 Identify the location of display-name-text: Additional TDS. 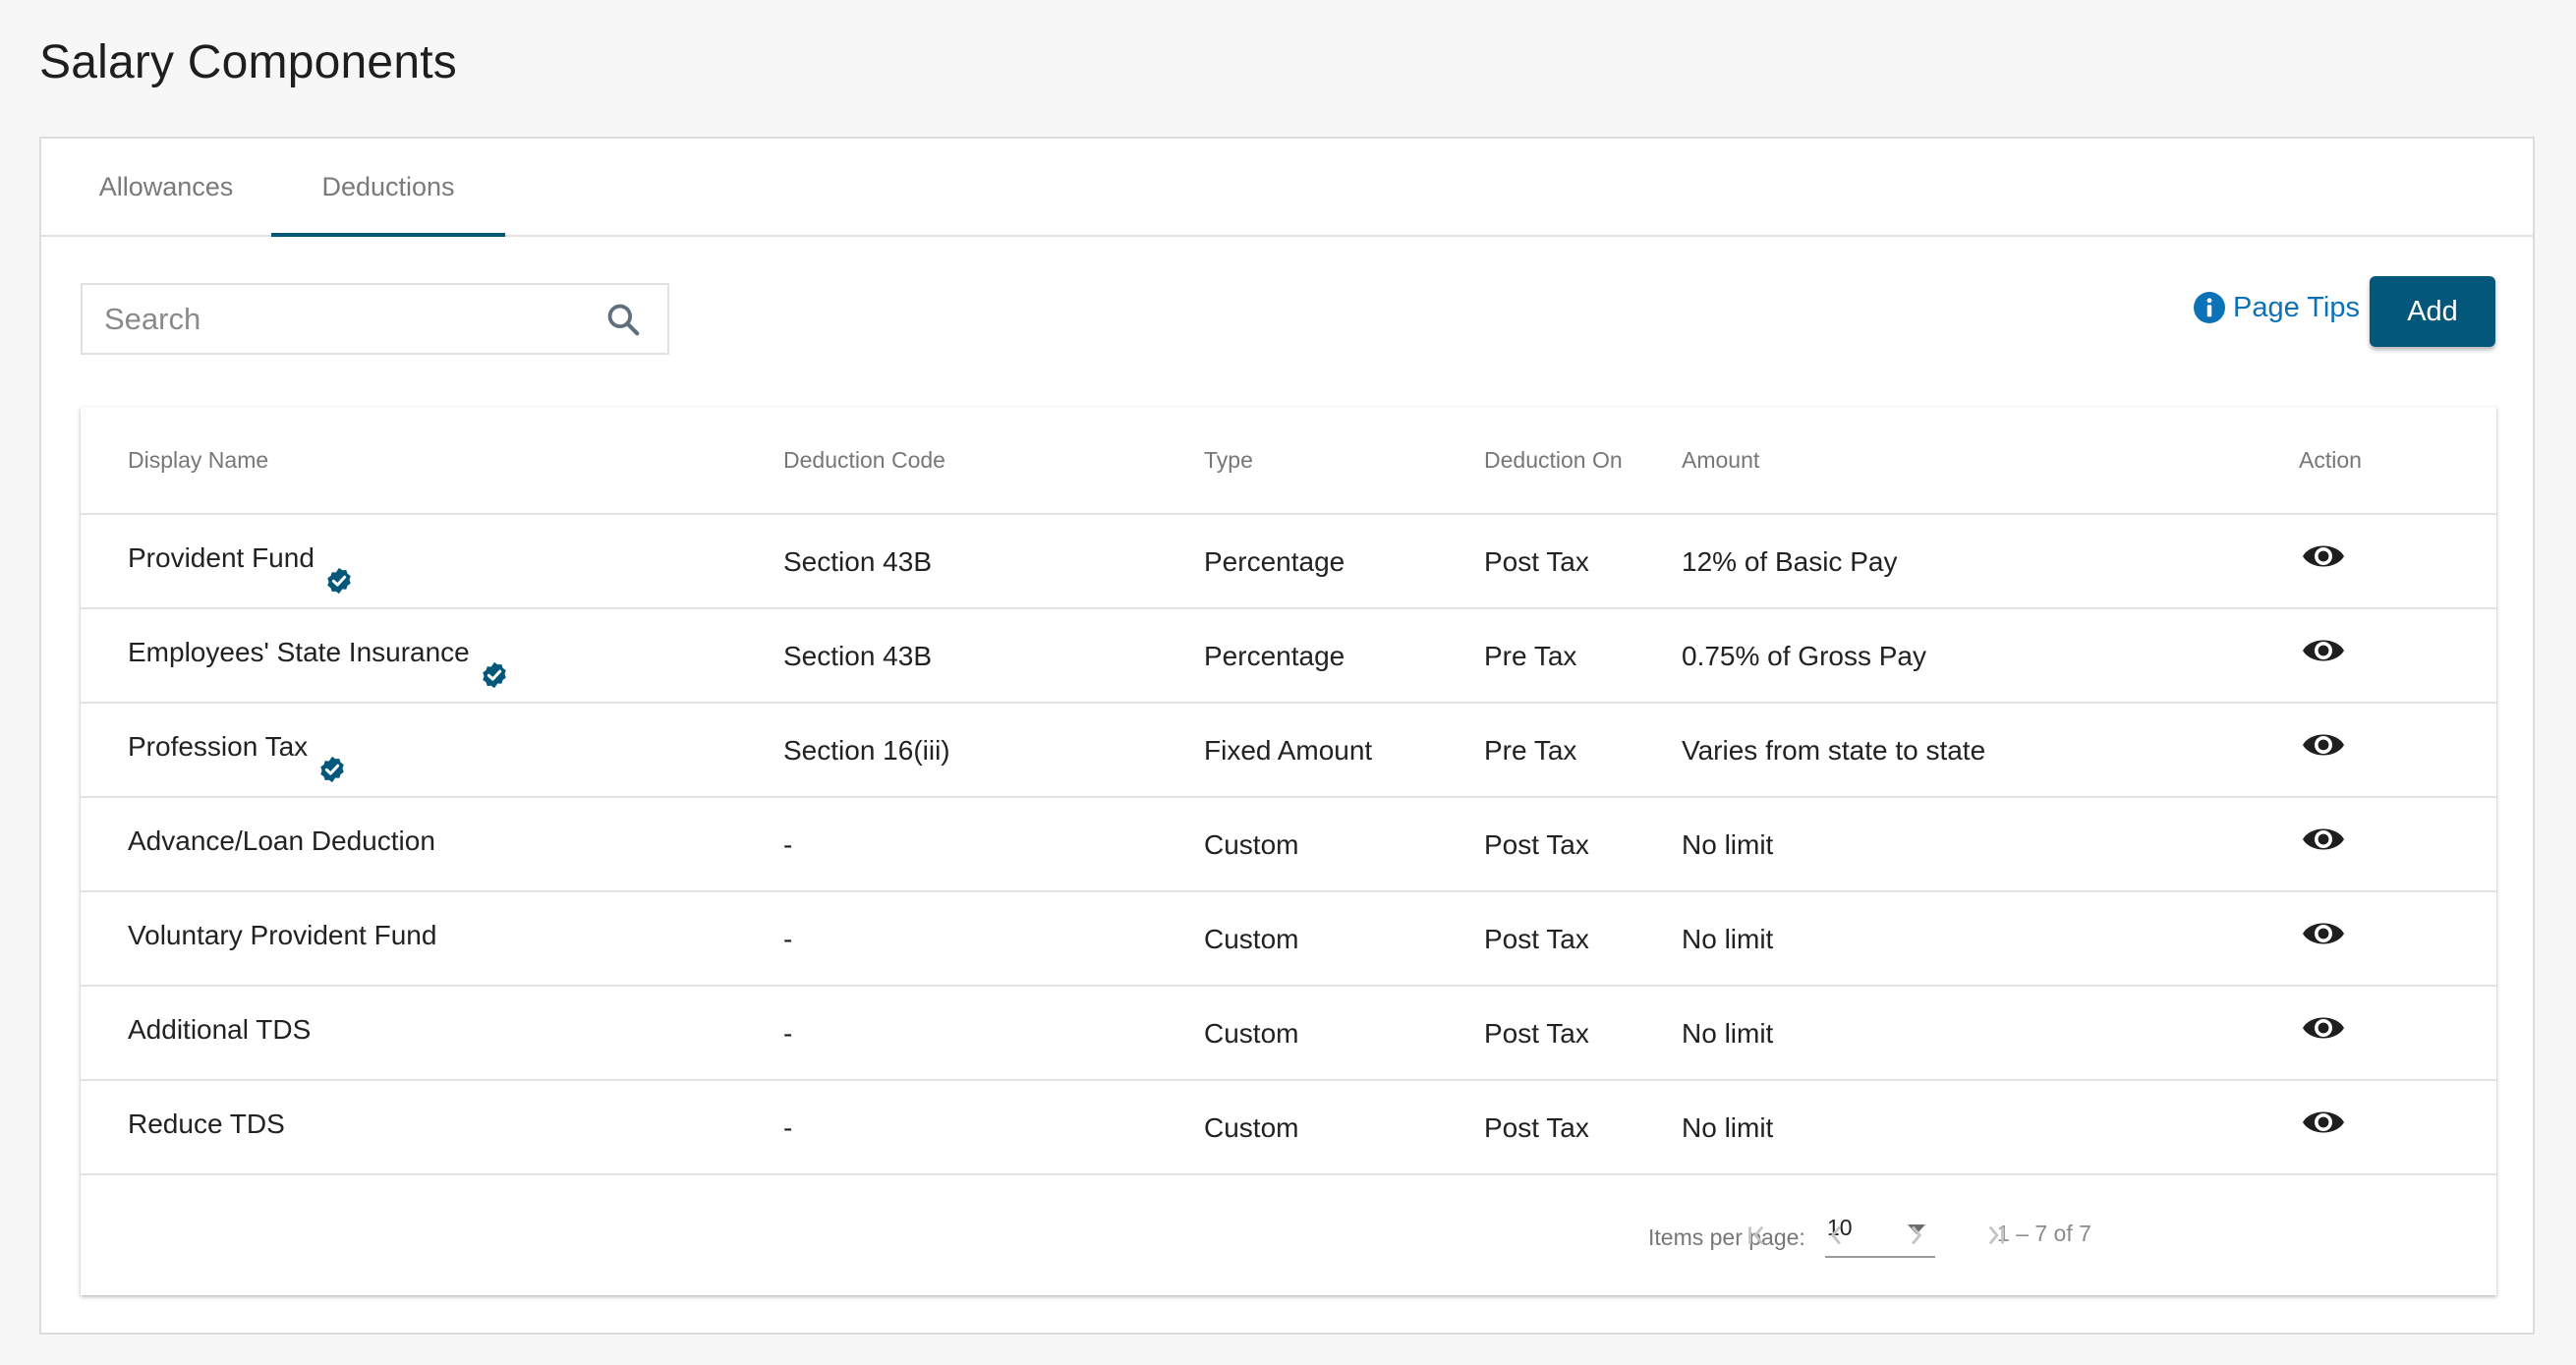
(220, 1029).